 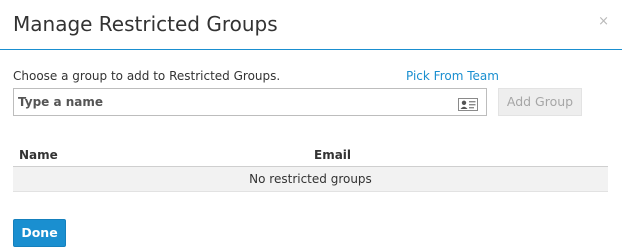 What do you see at coordinates (333, 155) in the screenshot?
I see `column-header-email: Email` at bounding box center [333, 155].